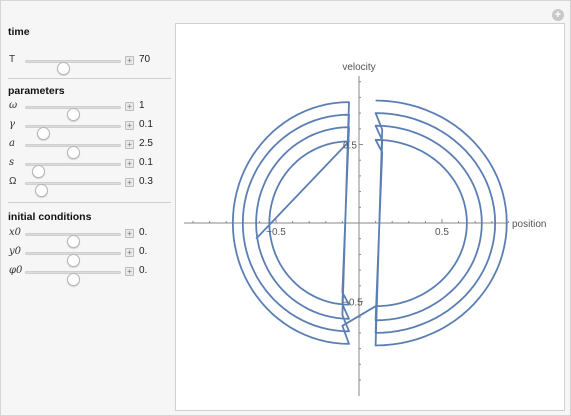 The height and width of the screenshot is (416, 571). What do you see at coordinates (12, 143) in the screenshot?
I see `control-a-label: a` at bounding box center [12, 143].